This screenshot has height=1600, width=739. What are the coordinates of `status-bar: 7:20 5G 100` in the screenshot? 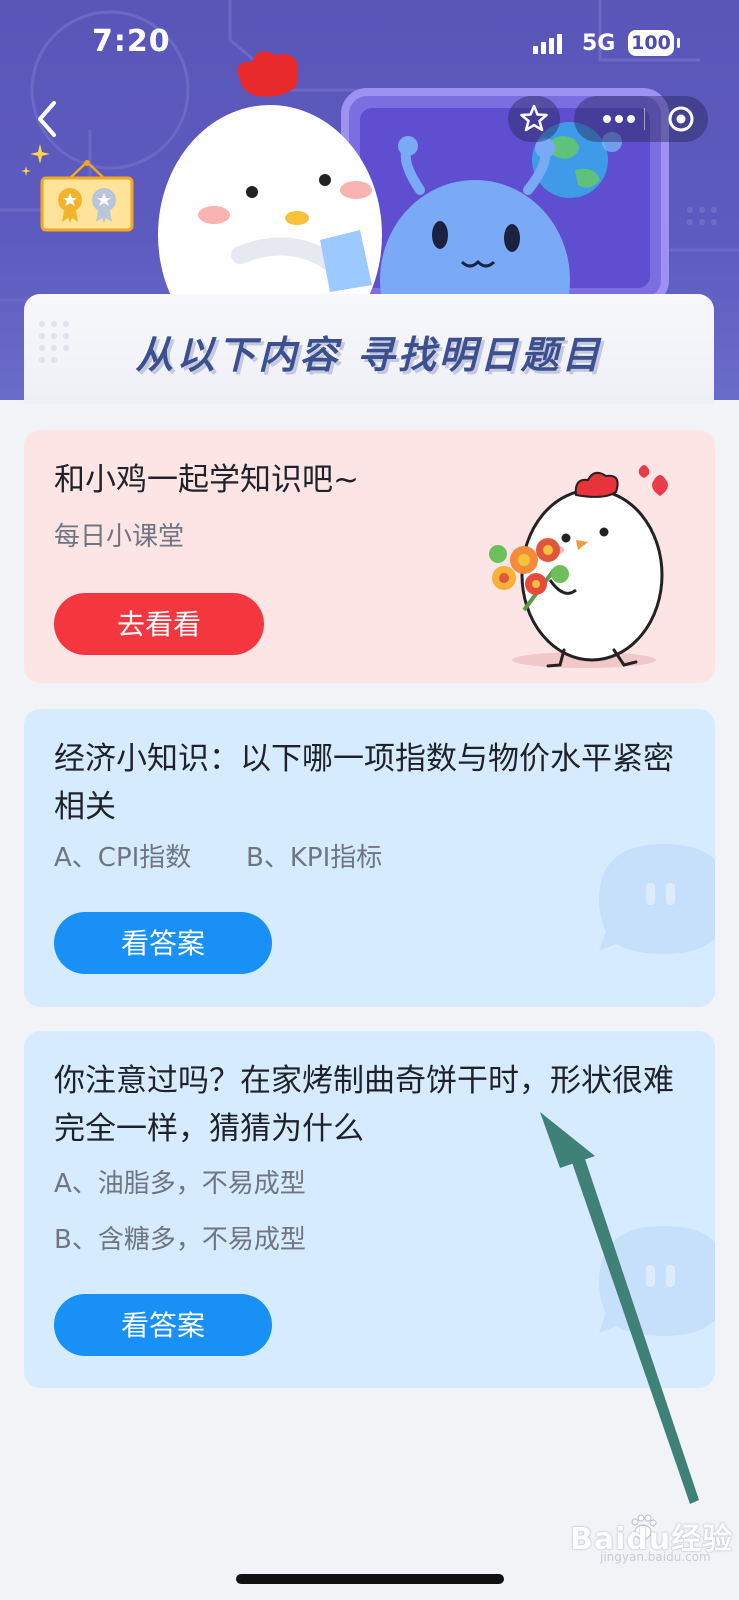 It's located at (369, 45).